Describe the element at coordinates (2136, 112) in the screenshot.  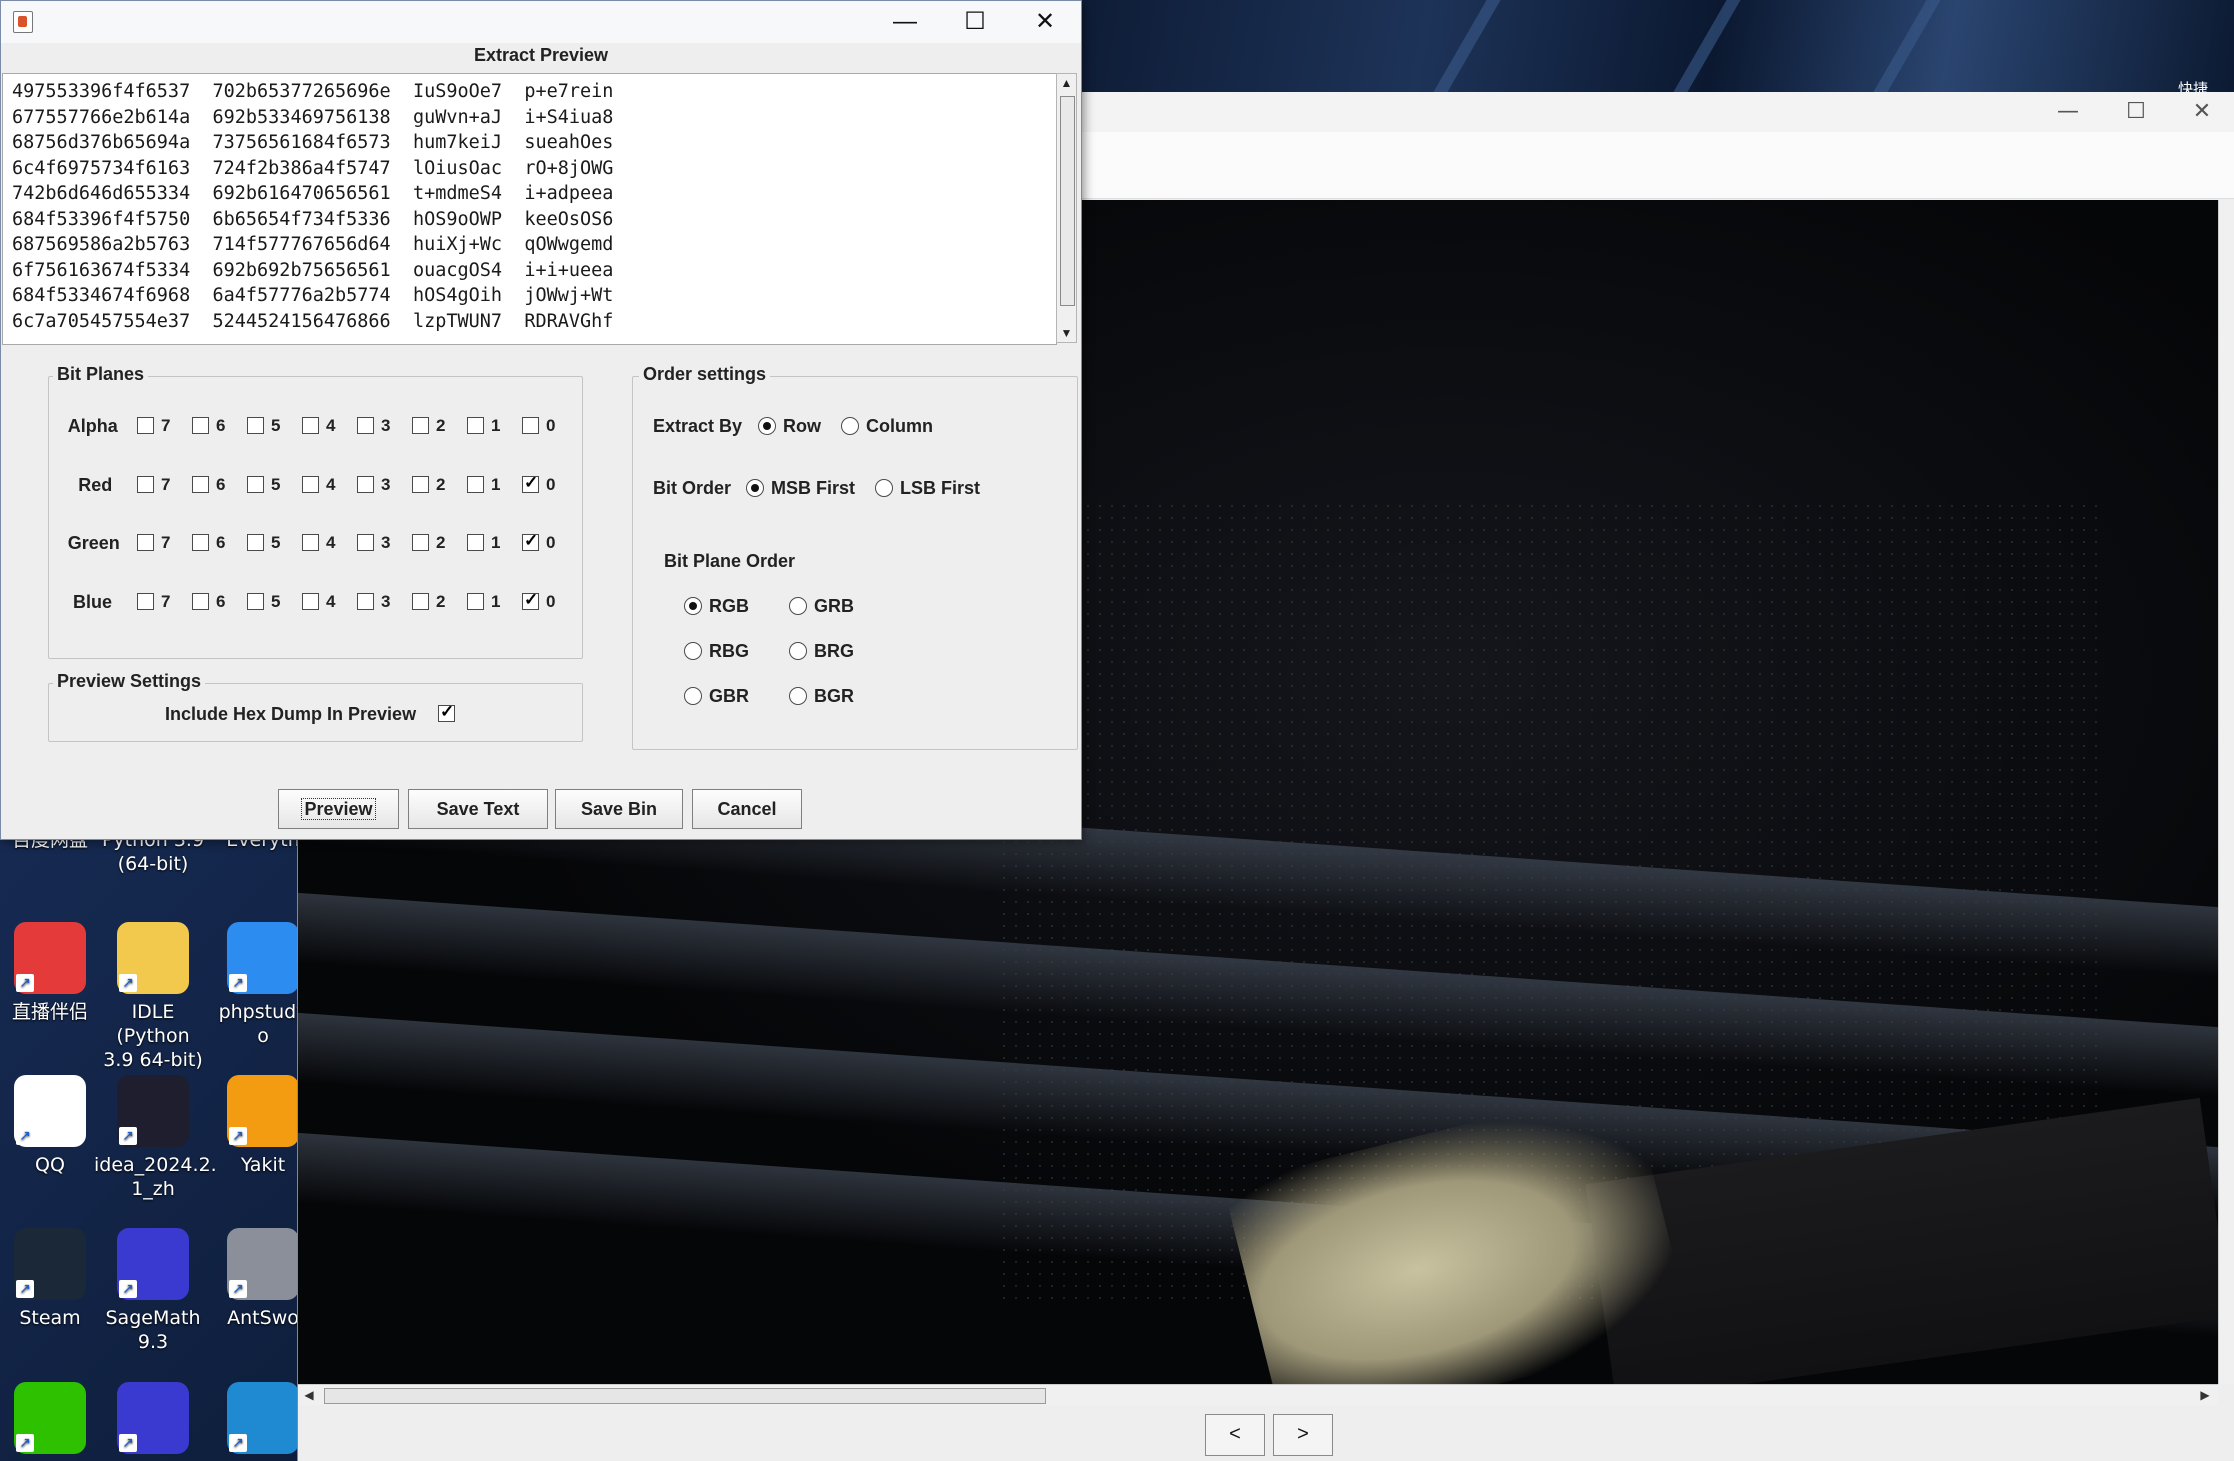
I see `viewer-maximize-button: ☐` at that location.